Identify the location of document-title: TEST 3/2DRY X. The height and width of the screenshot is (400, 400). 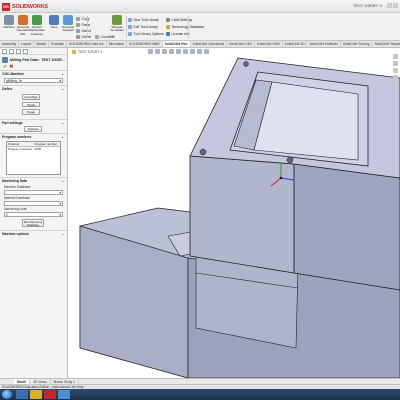
(367, 5).